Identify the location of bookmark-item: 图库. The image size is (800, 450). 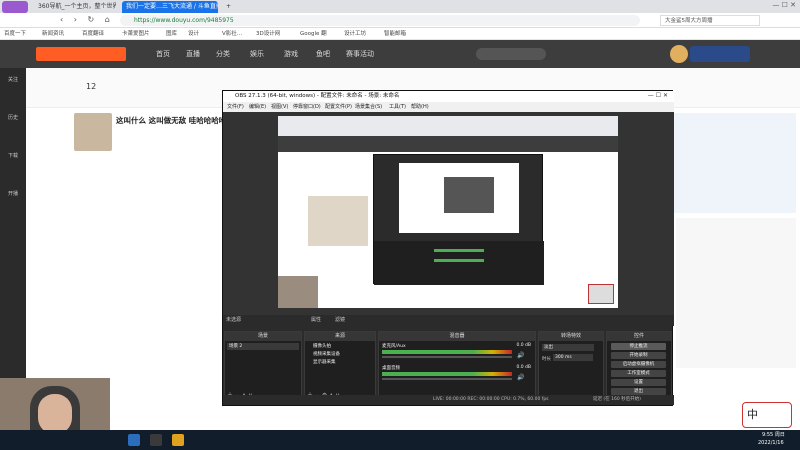
(171, 34).